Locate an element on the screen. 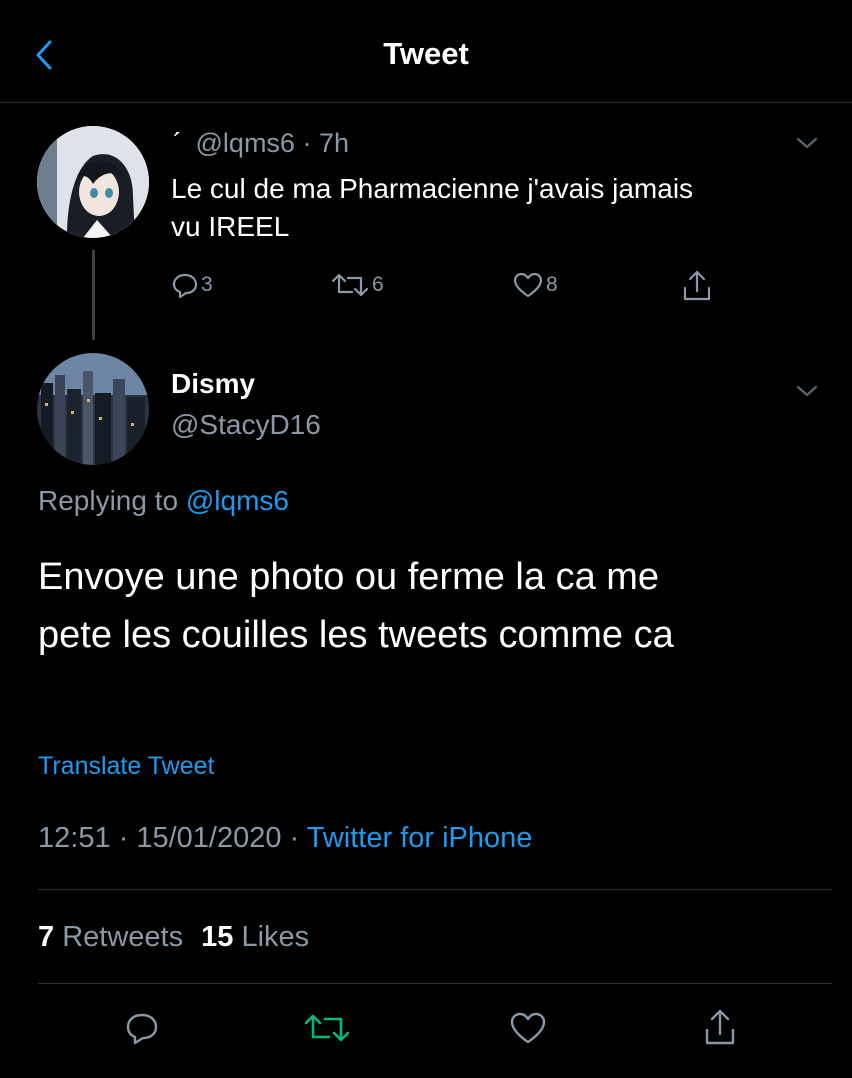 The height and width of the screenshot is (1078, 852). retweet-button is located at coordinates (327, 1028).